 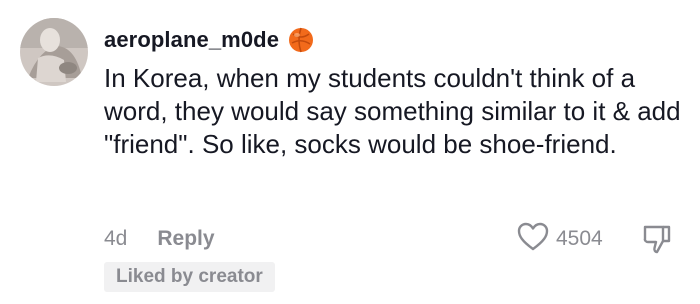 What do you see at coordinates (191, 40) in the screenshot?
I see `username: aeroplane_m0de` at bounding box center [191, 40].